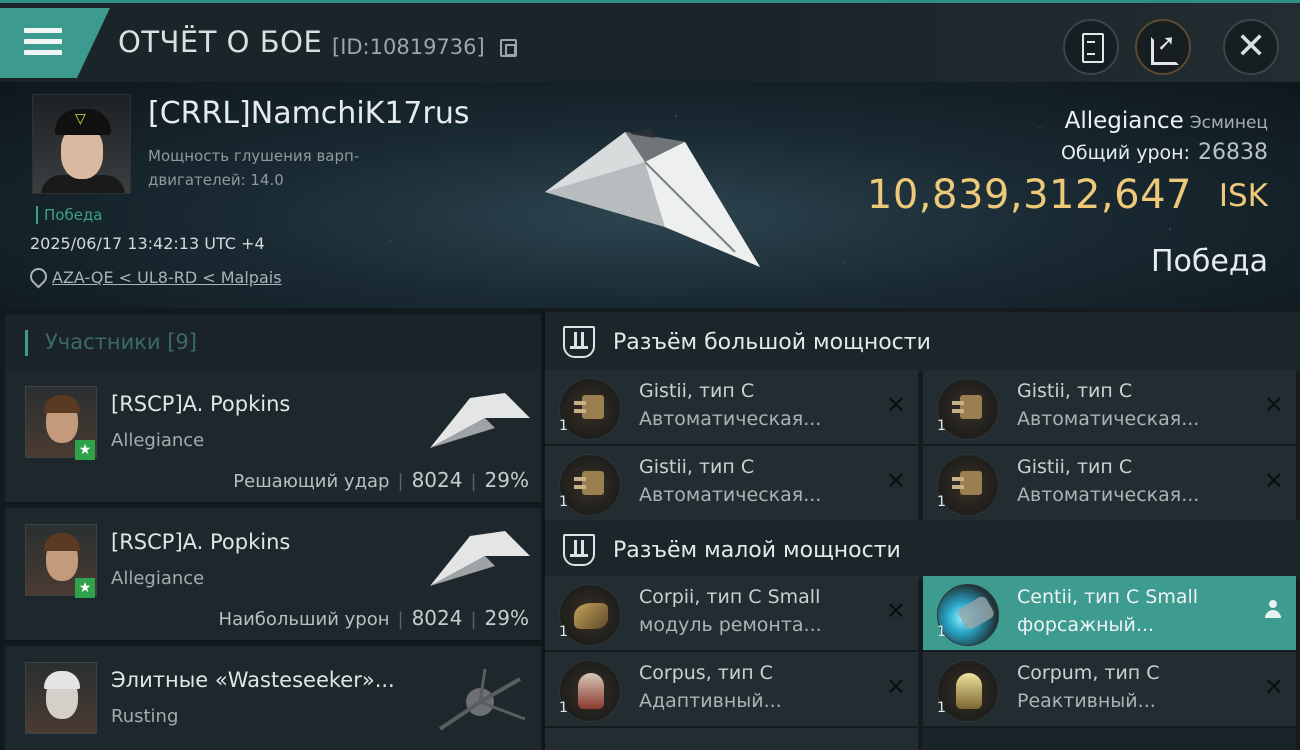 The width and height of the screenshot is (1300, 750). I want to click on drone-ship-icon, so click(482, 699).